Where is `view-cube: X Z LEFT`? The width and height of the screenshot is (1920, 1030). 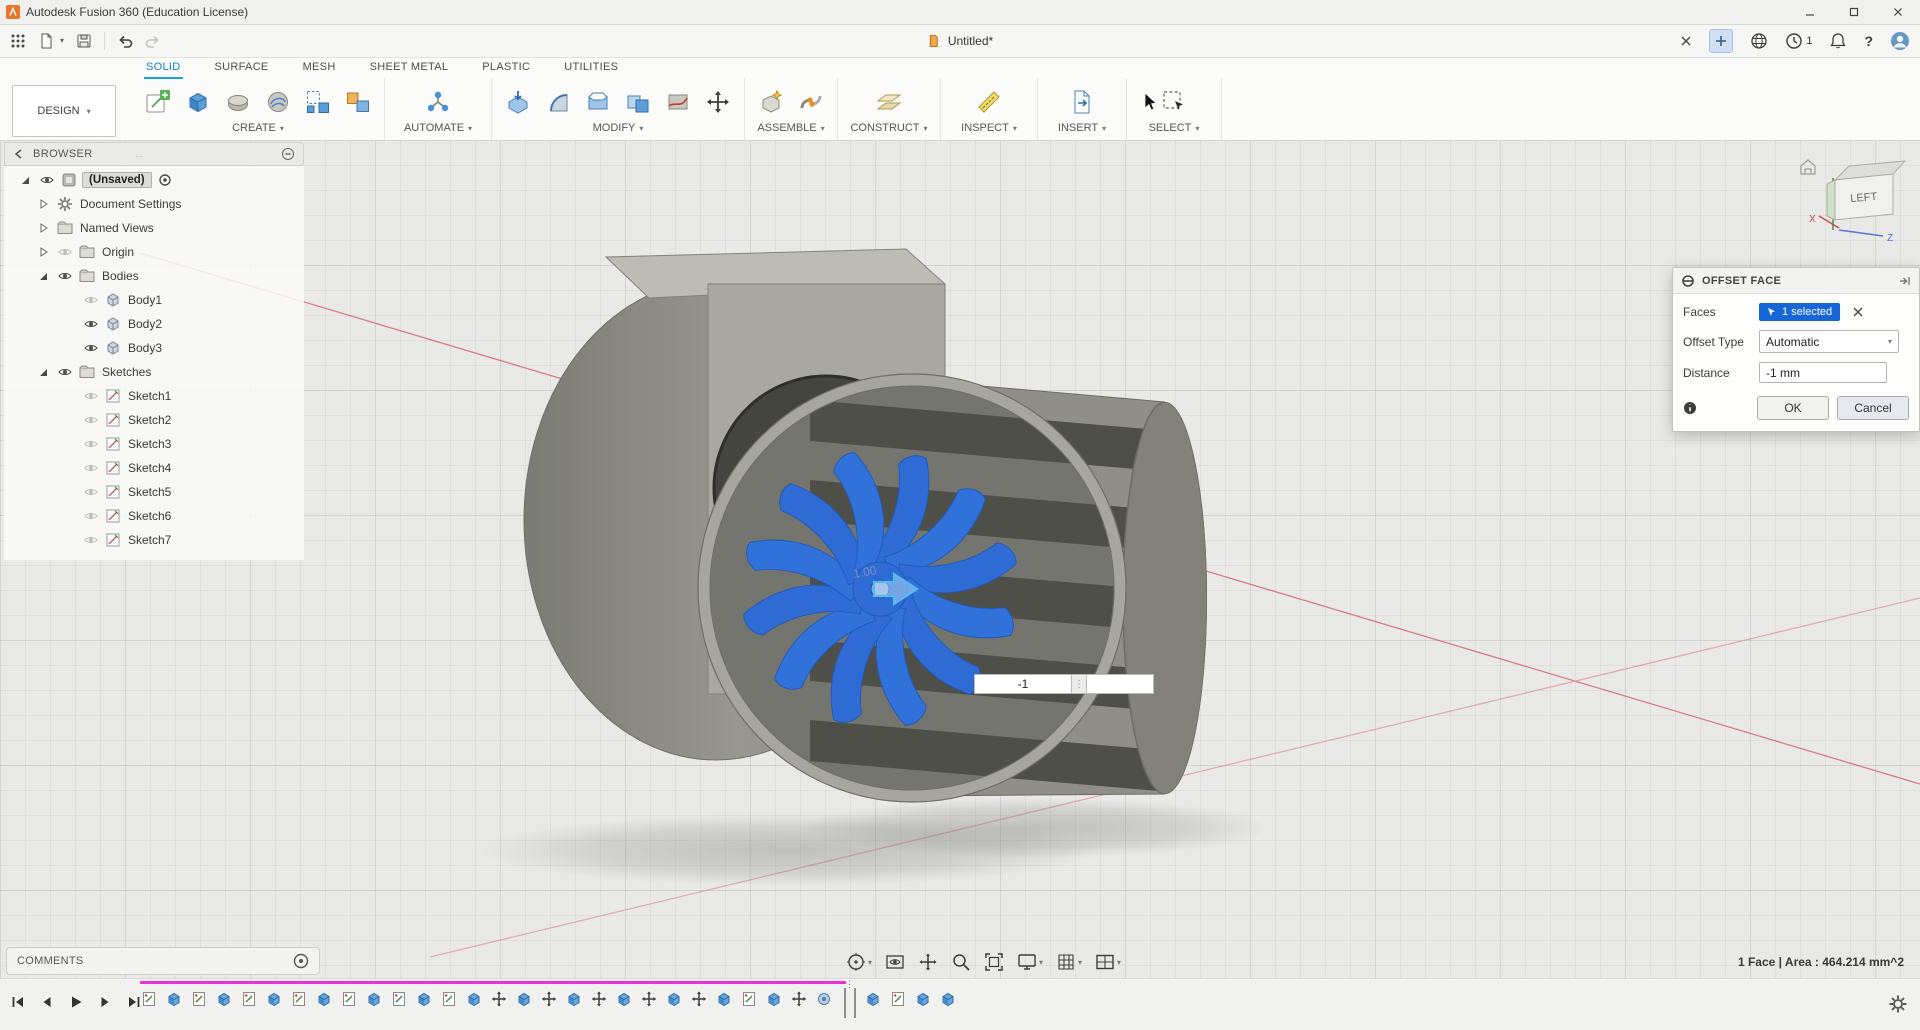
view-cube: X Z LEFT is located at coordinates (1855, 202).